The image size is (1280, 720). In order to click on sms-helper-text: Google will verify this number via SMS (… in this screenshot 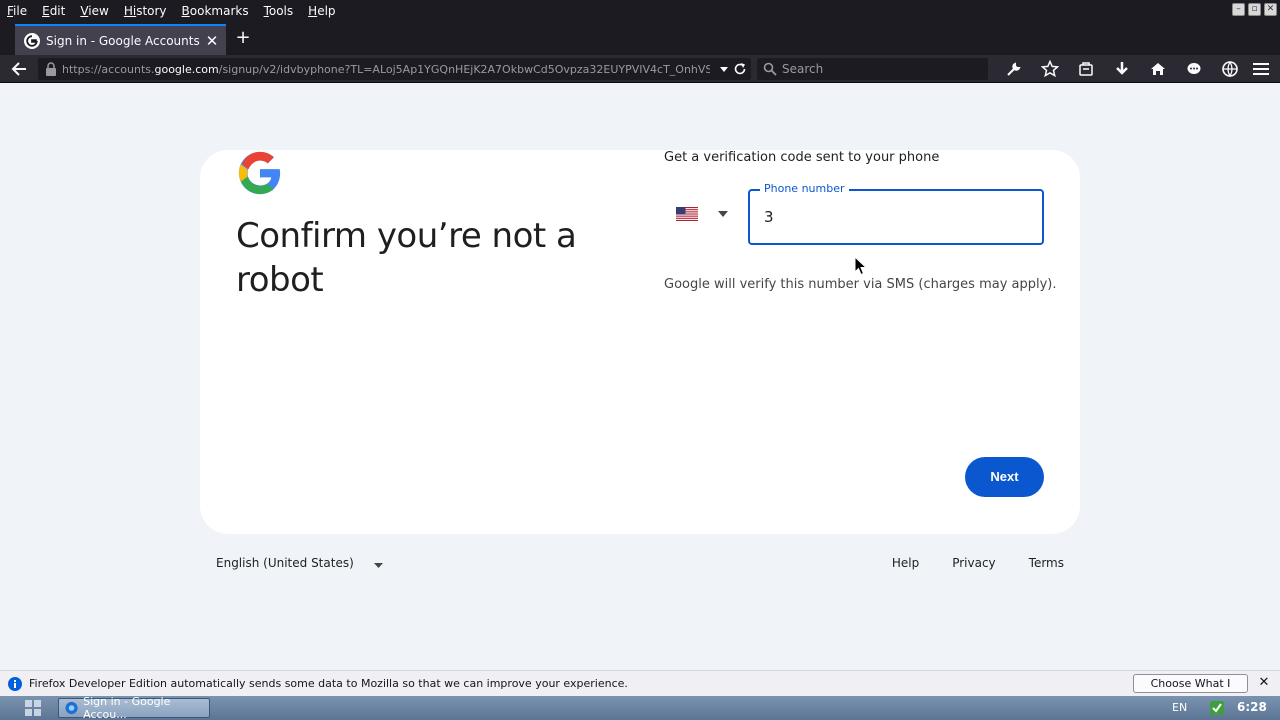, I will do `click(860, 284)`.